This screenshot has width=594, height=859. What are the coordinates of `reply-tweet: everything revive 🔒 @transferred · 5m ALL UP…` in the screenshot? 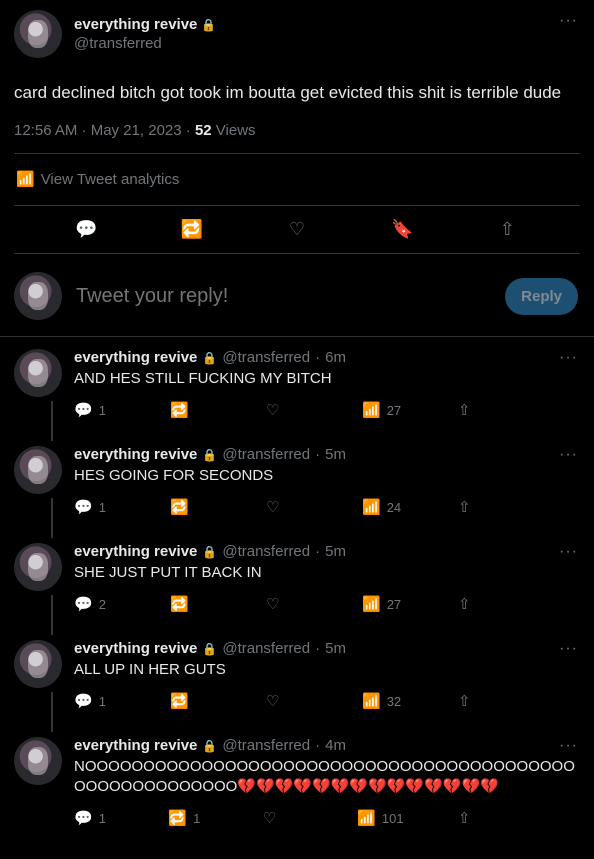 It's located at (304, 680).